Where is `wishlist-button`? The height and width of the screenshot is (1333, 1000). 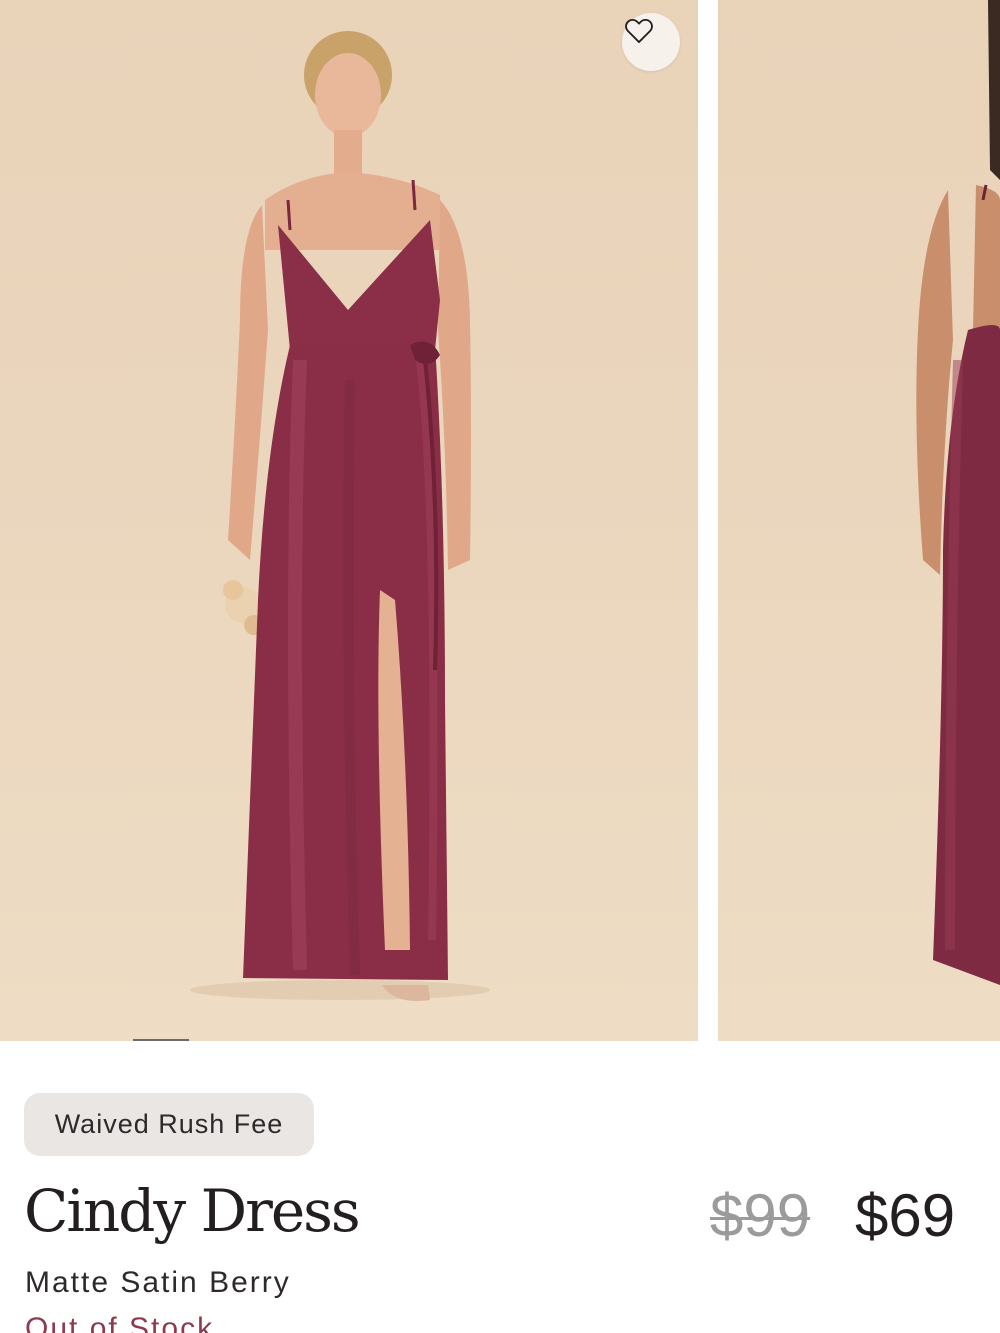
wishlist-button is located at coordinates (651, 42).